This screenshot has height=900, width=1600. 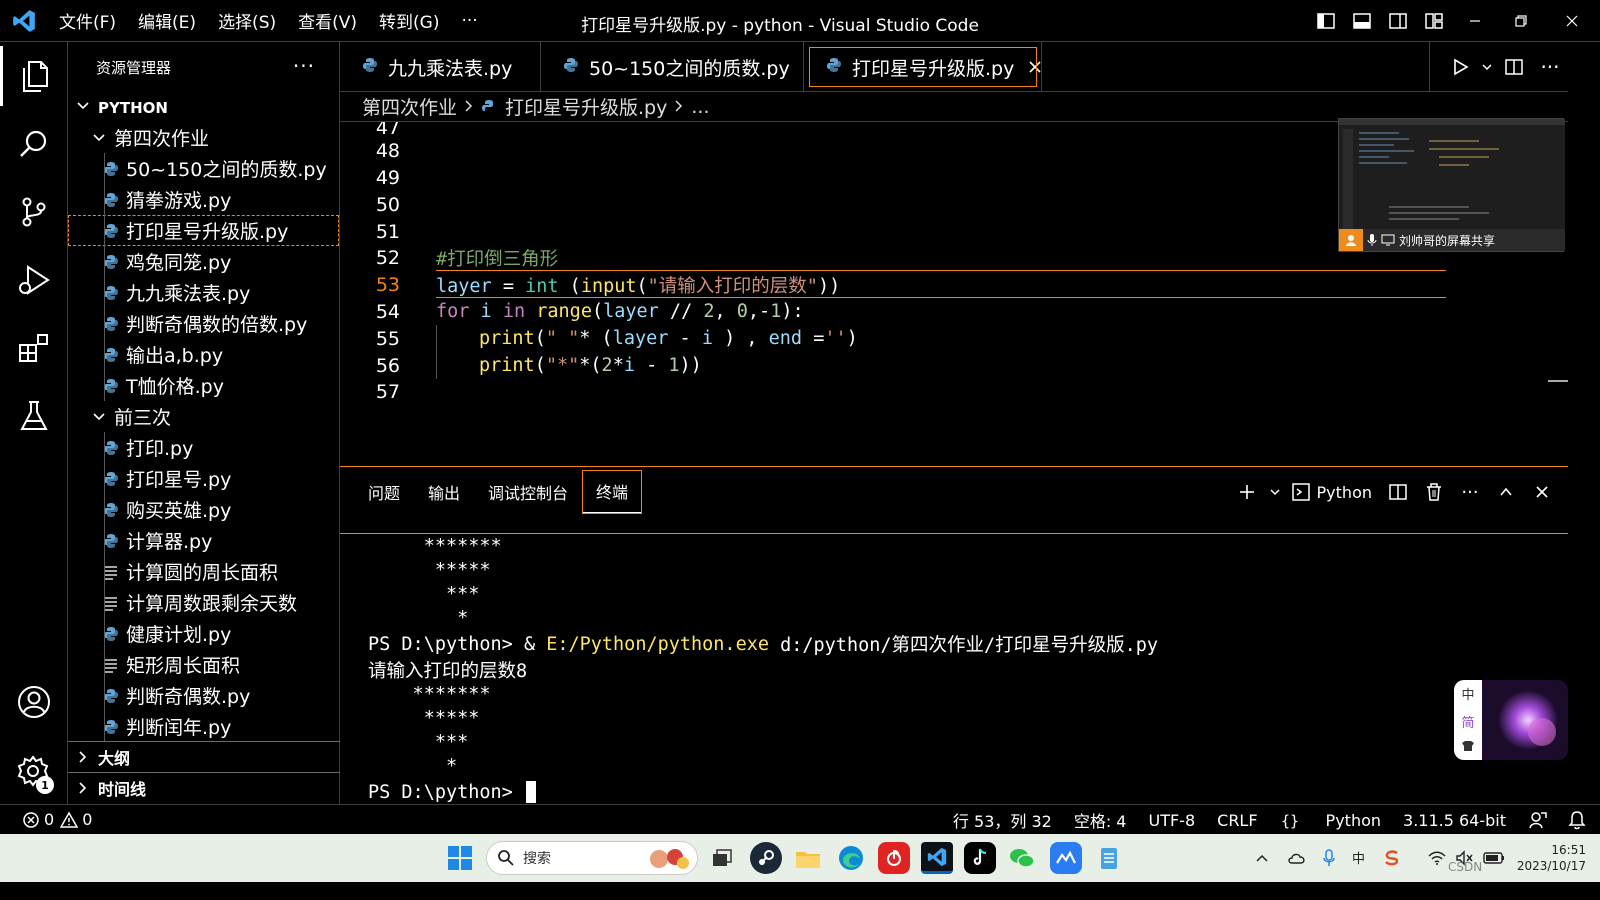 What do you see at coordinates (203, 478) in the screenshot?
I see `file-item: 打印星号.py` at bounding box center [203, 478].